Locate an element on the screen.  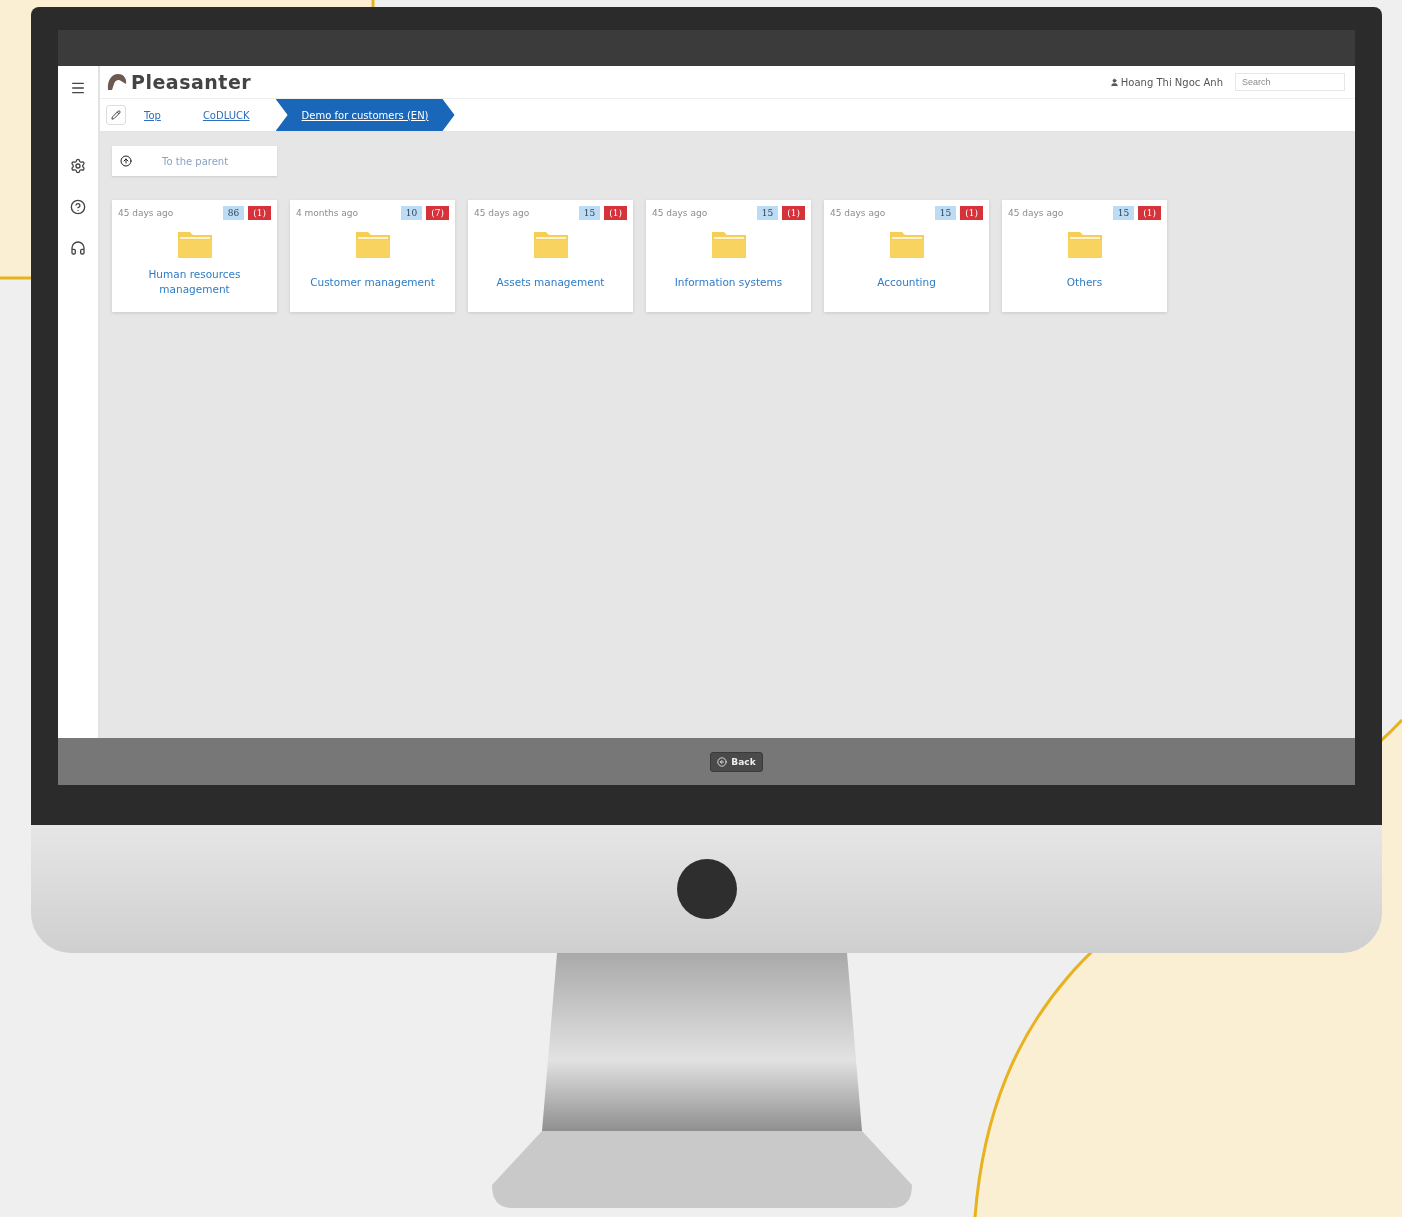
folder-title: Human resources management is located at coordinates (194, 282).